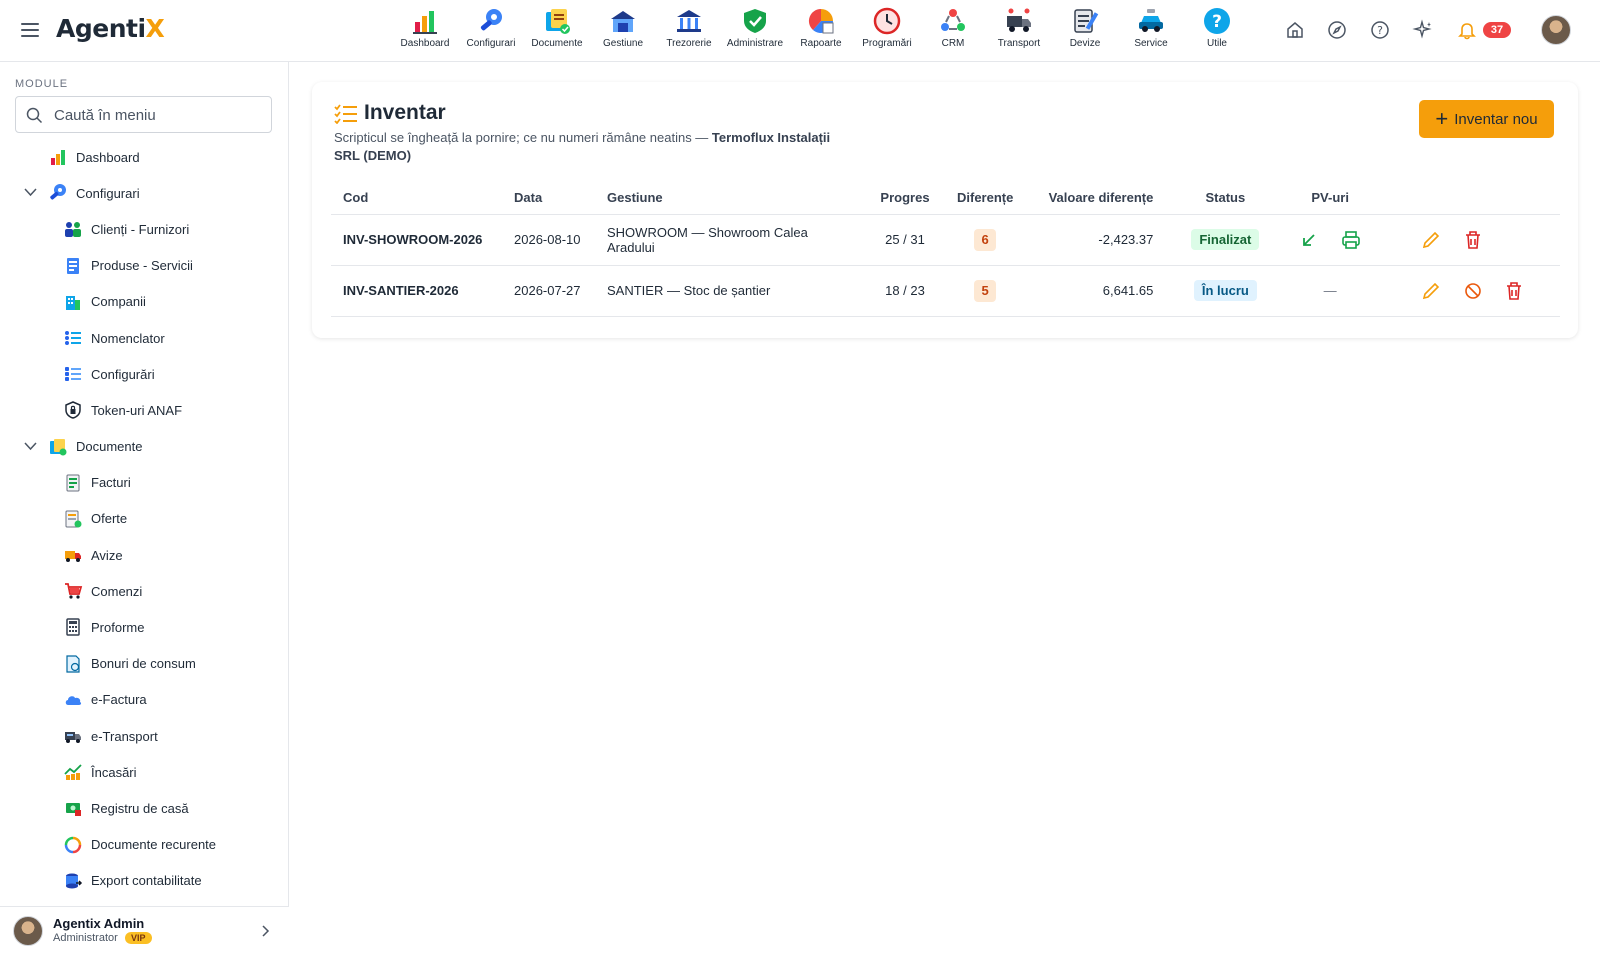 The width and height of the screenshot is (1600, 956). I want to click on sidebar-item-export-contabilitate: Export contabilitate, so click(144, 881).